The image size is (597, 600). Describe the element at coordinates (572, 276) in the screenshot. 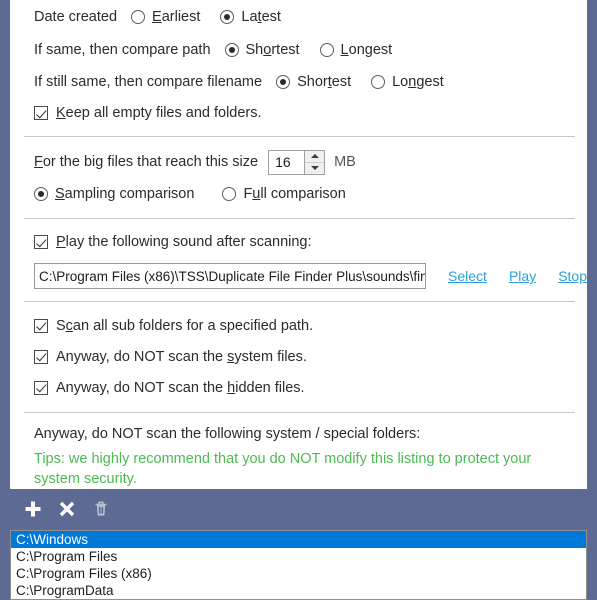

I see `stop-sound-link: Stop` at that location.